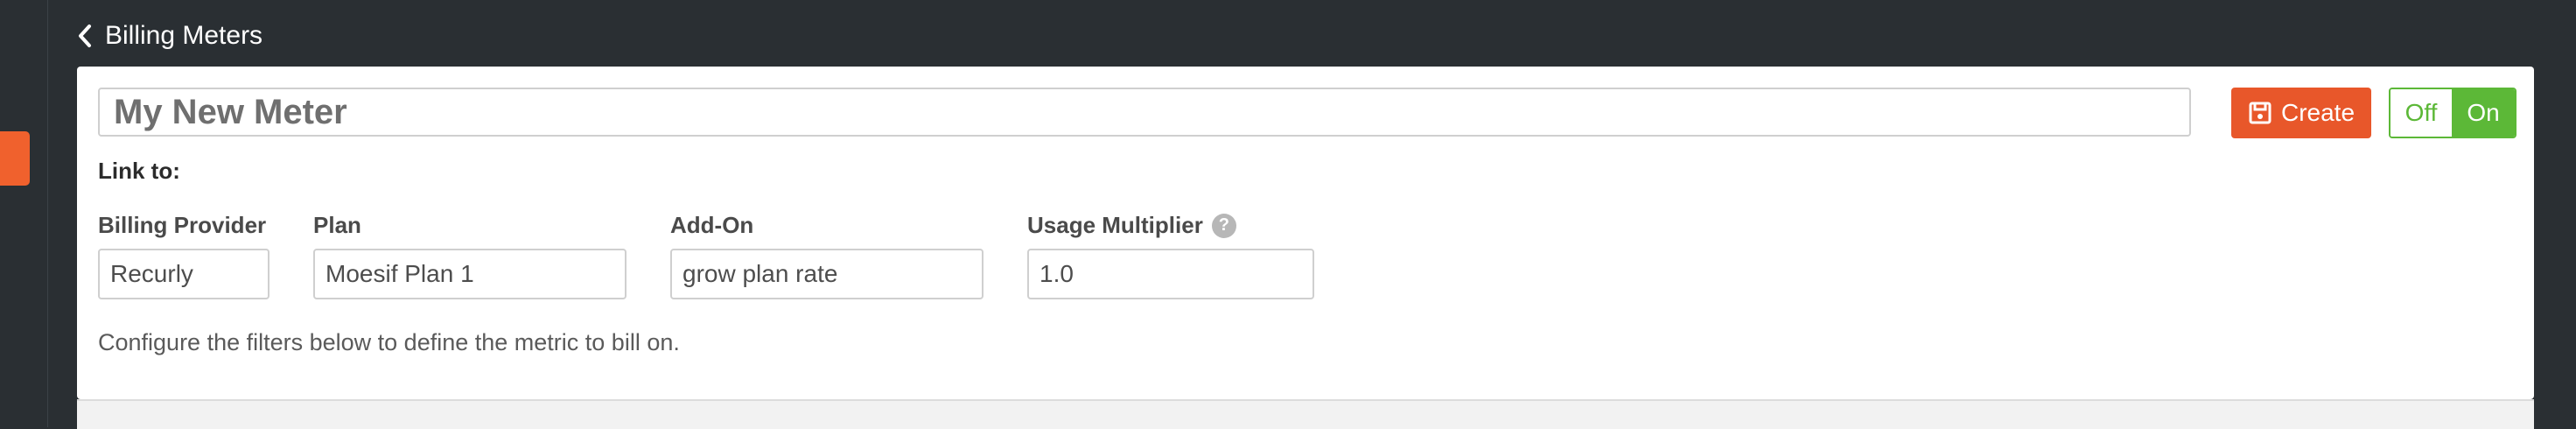 This screenshot has width=2576, height=429. What do you see at coordinates (2318, 112) in the screenshot?
I see `create-button-label: Create` at bounding box center [2318, 112].